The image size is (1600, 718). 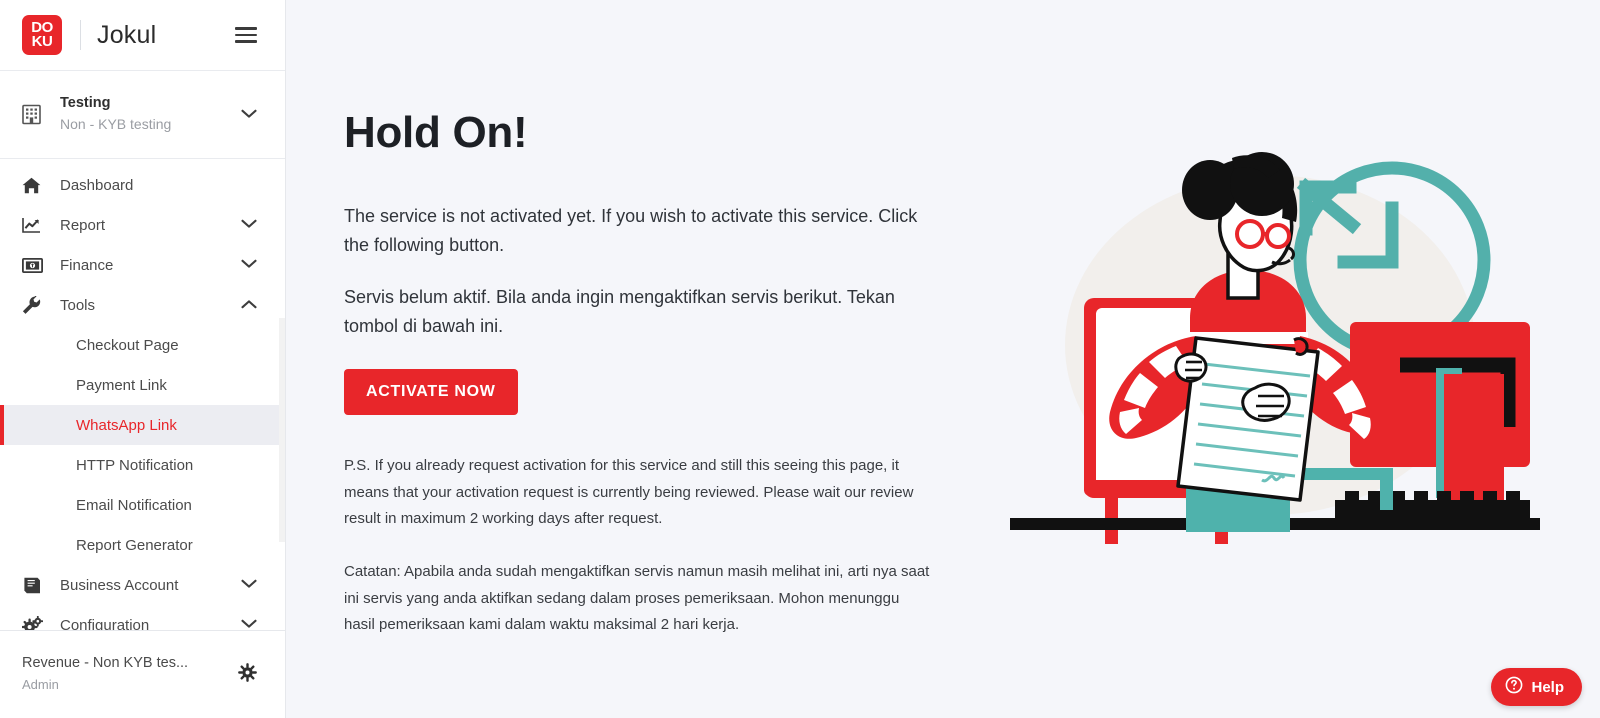 I want to click on sidebar-item-report: Report, so click(x=142, y=225).